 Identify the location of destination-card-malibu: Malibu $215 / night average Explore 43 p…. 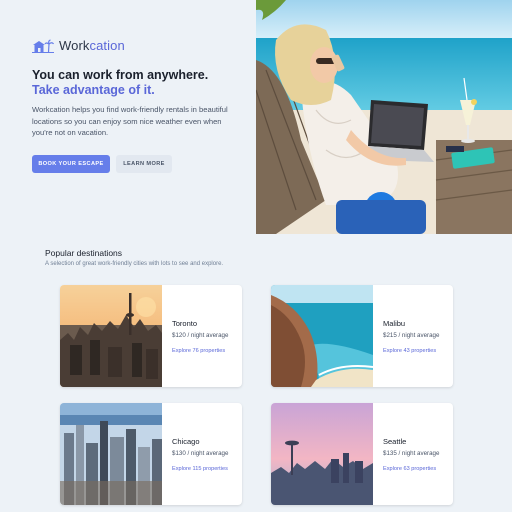
(362, 336).